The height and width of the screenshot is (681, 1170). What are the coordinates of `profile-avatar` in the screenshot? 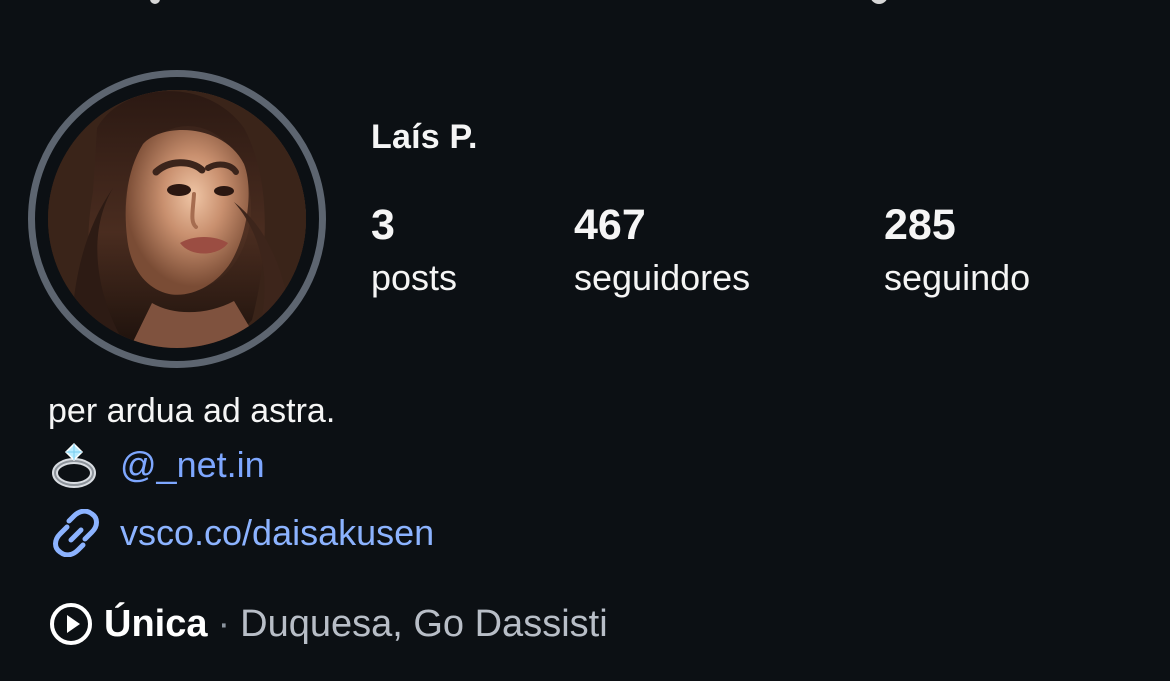 It's located at (177, 219).